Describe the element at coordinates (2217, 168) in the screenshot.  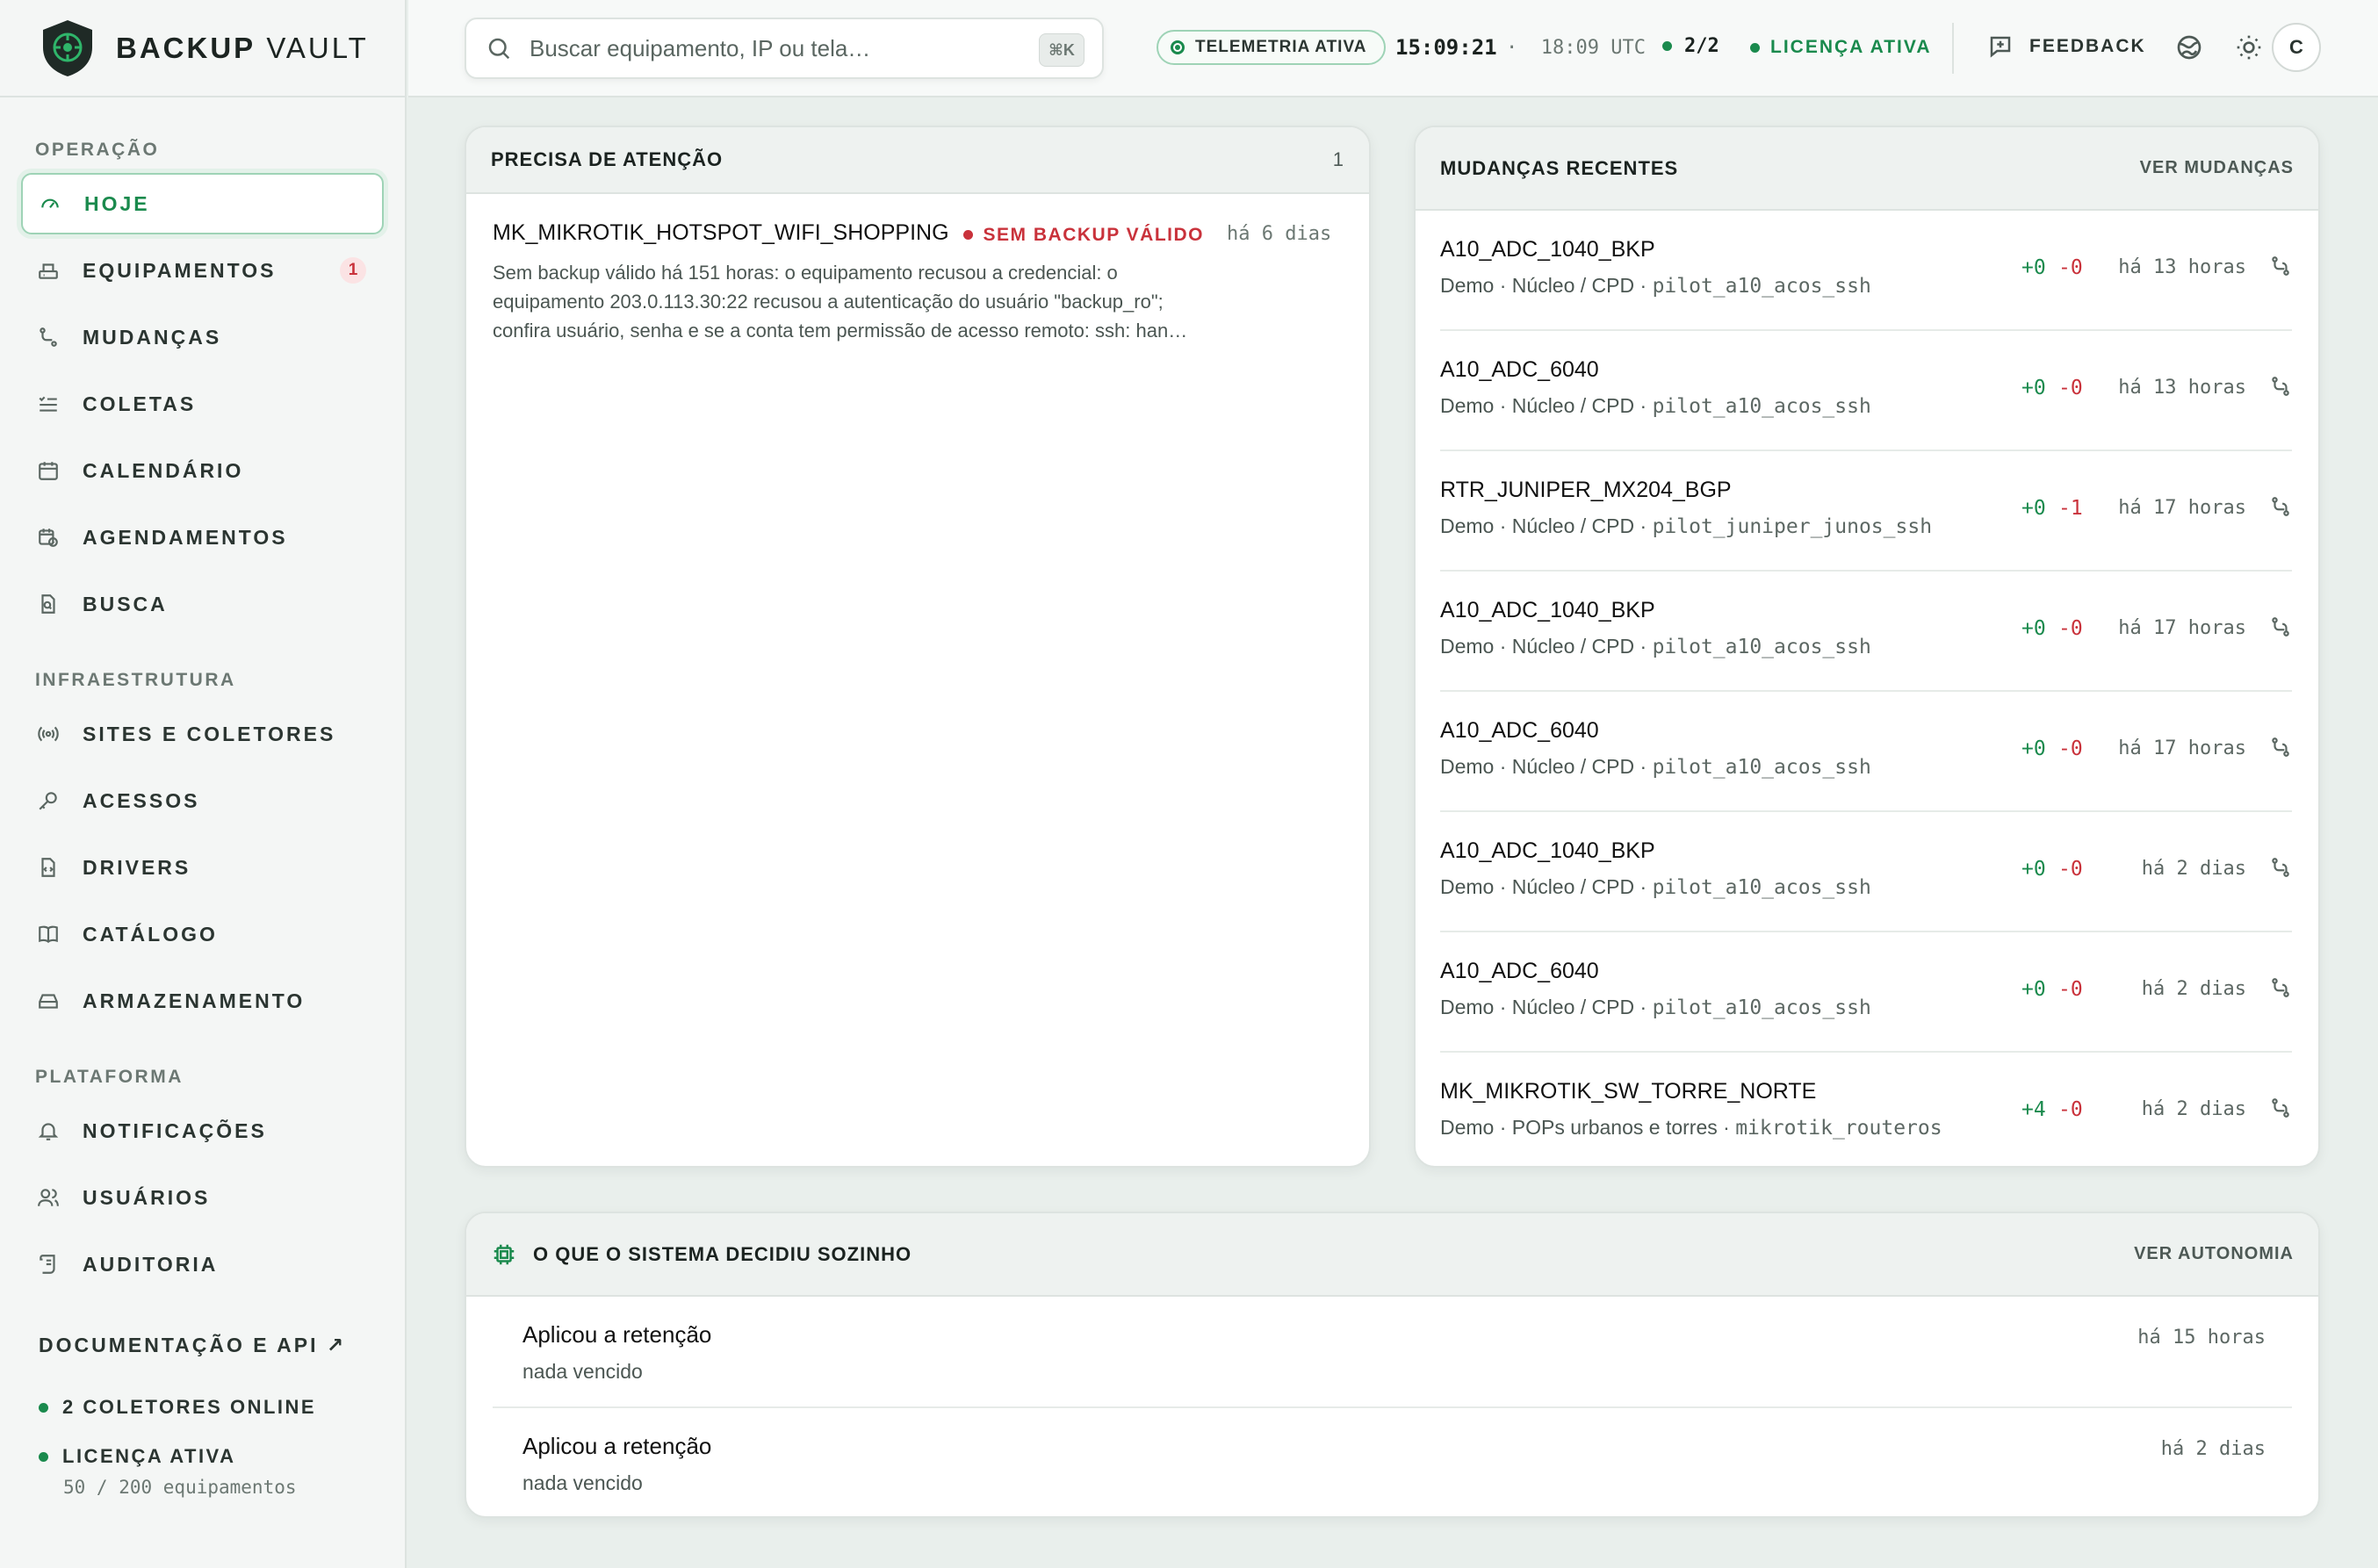
I see `view-changes-link: VER MUDANÇAS` at that location.